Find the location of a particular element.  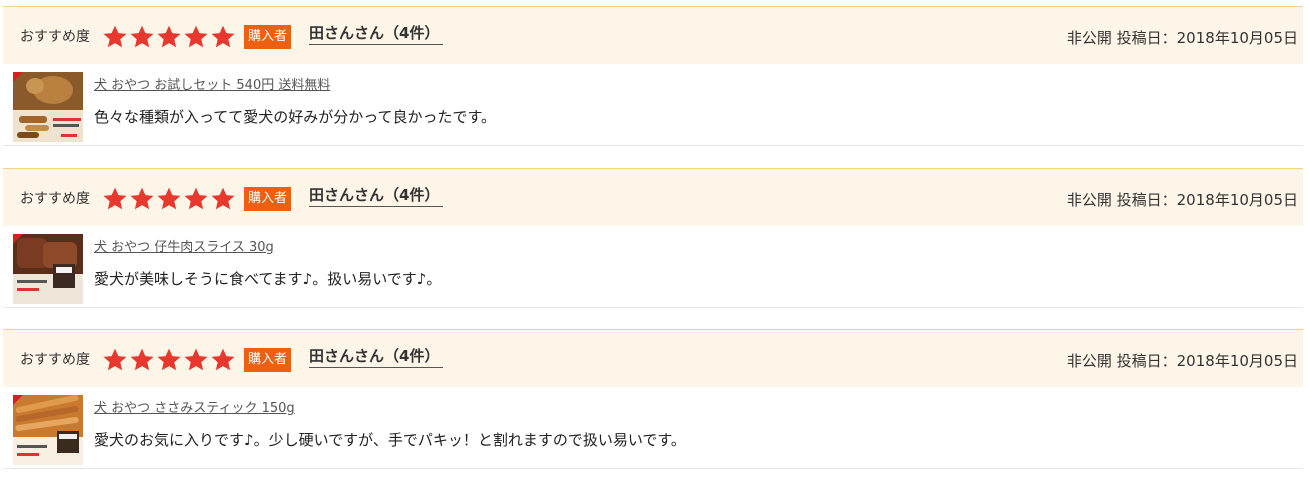

review-comment: 愛犬が美味しそうに食べてます♪。扱い易いです♪。 is located at coordinates (268, 279).